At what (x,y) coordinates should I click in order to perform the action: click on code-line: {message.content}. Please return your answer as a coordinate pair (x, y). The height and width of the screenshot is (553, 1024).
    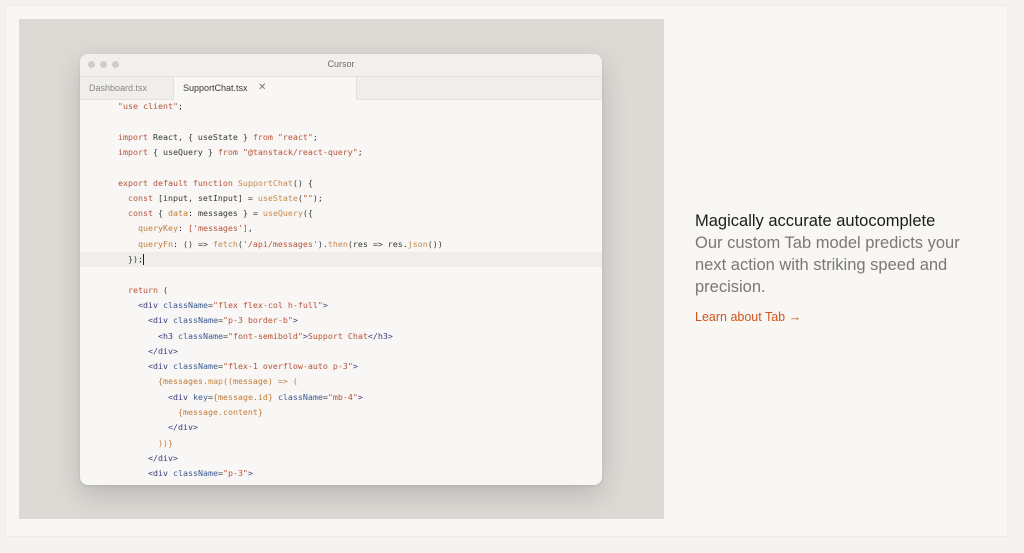
    Looking at the image, I should click on (341, 412).